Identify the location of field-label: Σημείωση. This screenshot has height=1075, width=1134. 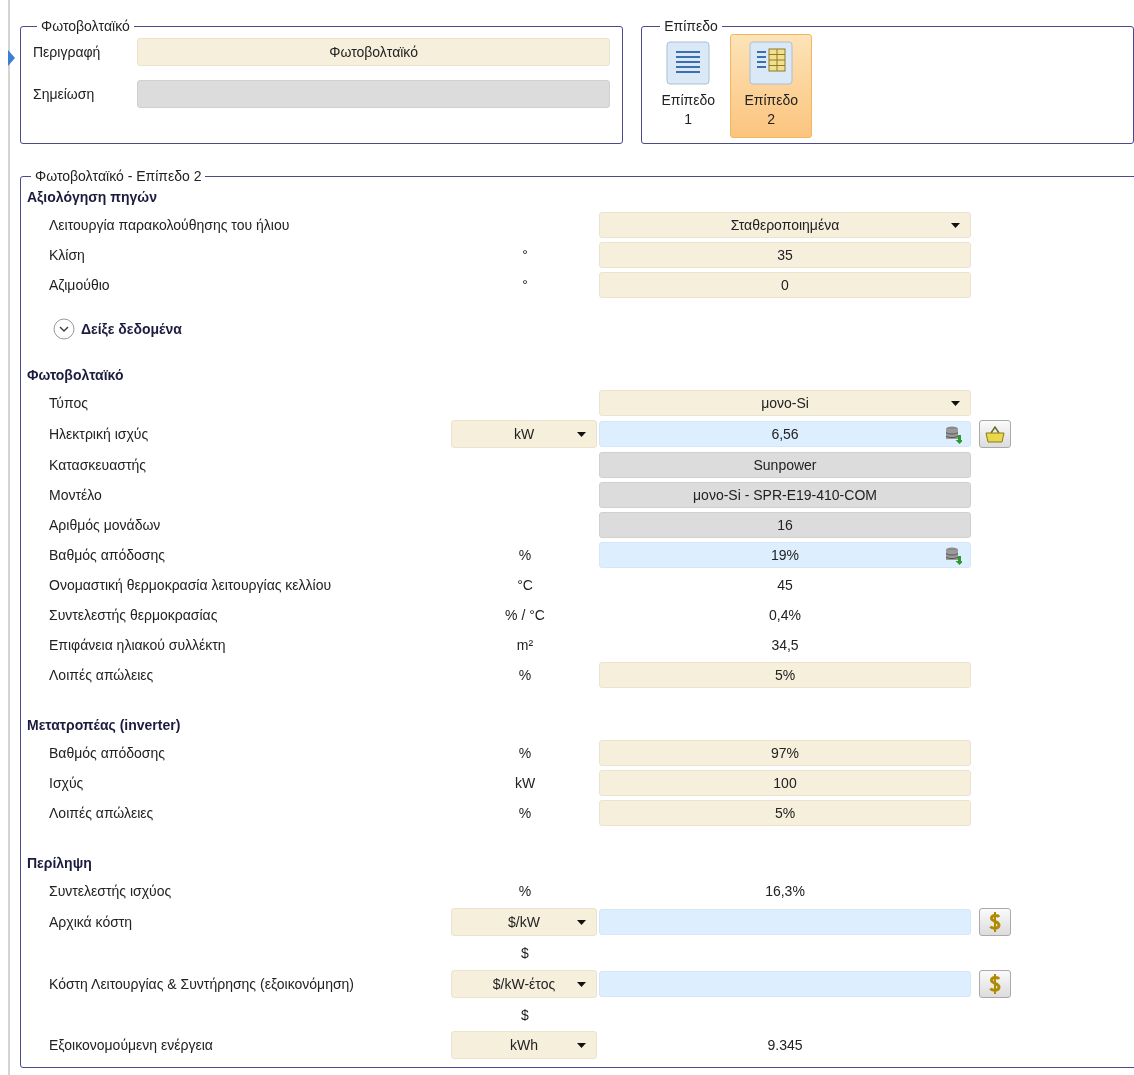
(64, 94).